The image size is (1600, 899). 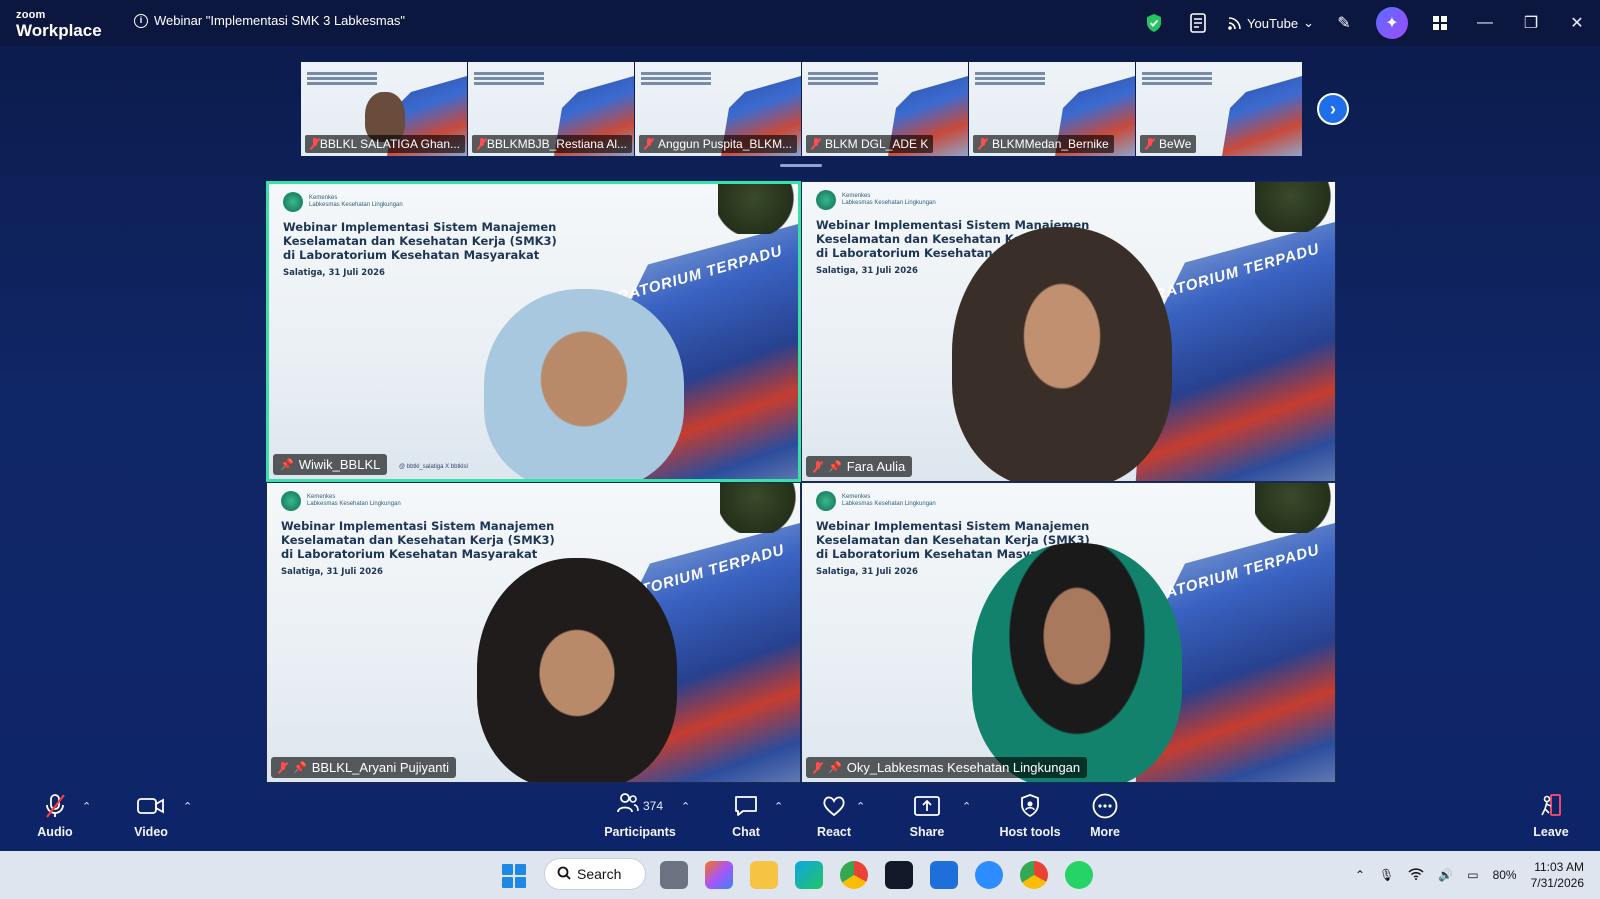 I want to click on task-view-icon, so click(x=674, y=875).